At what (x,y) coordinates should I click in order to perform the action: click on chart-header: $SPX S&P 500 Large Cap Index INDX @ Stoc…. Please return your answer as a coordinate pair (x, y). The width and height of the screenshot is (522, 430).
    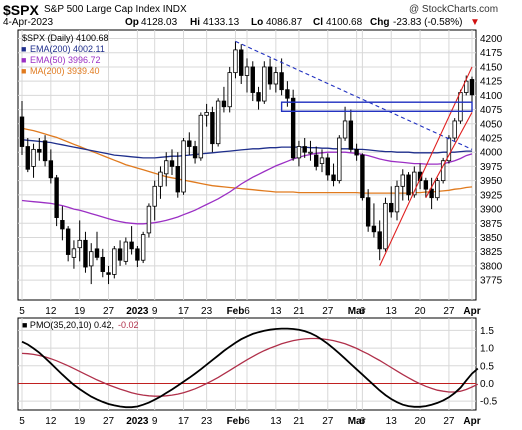
    Looking at the image, I should click on (261, 15).